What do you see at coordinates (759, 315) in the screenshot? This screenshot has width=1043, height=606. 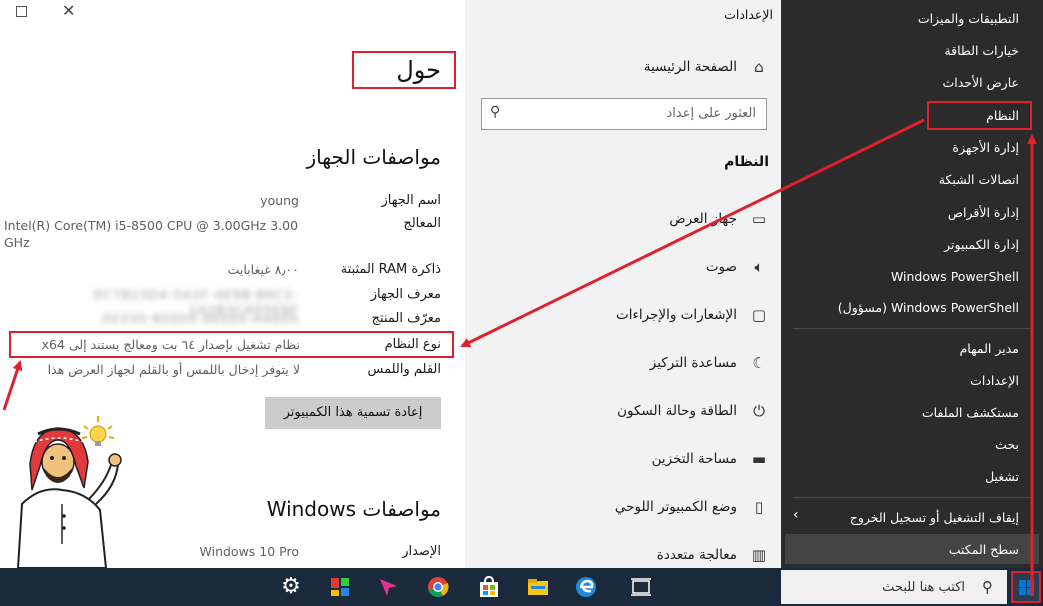 I see `notification-icon: ▢` at bounding box center [759, 315].